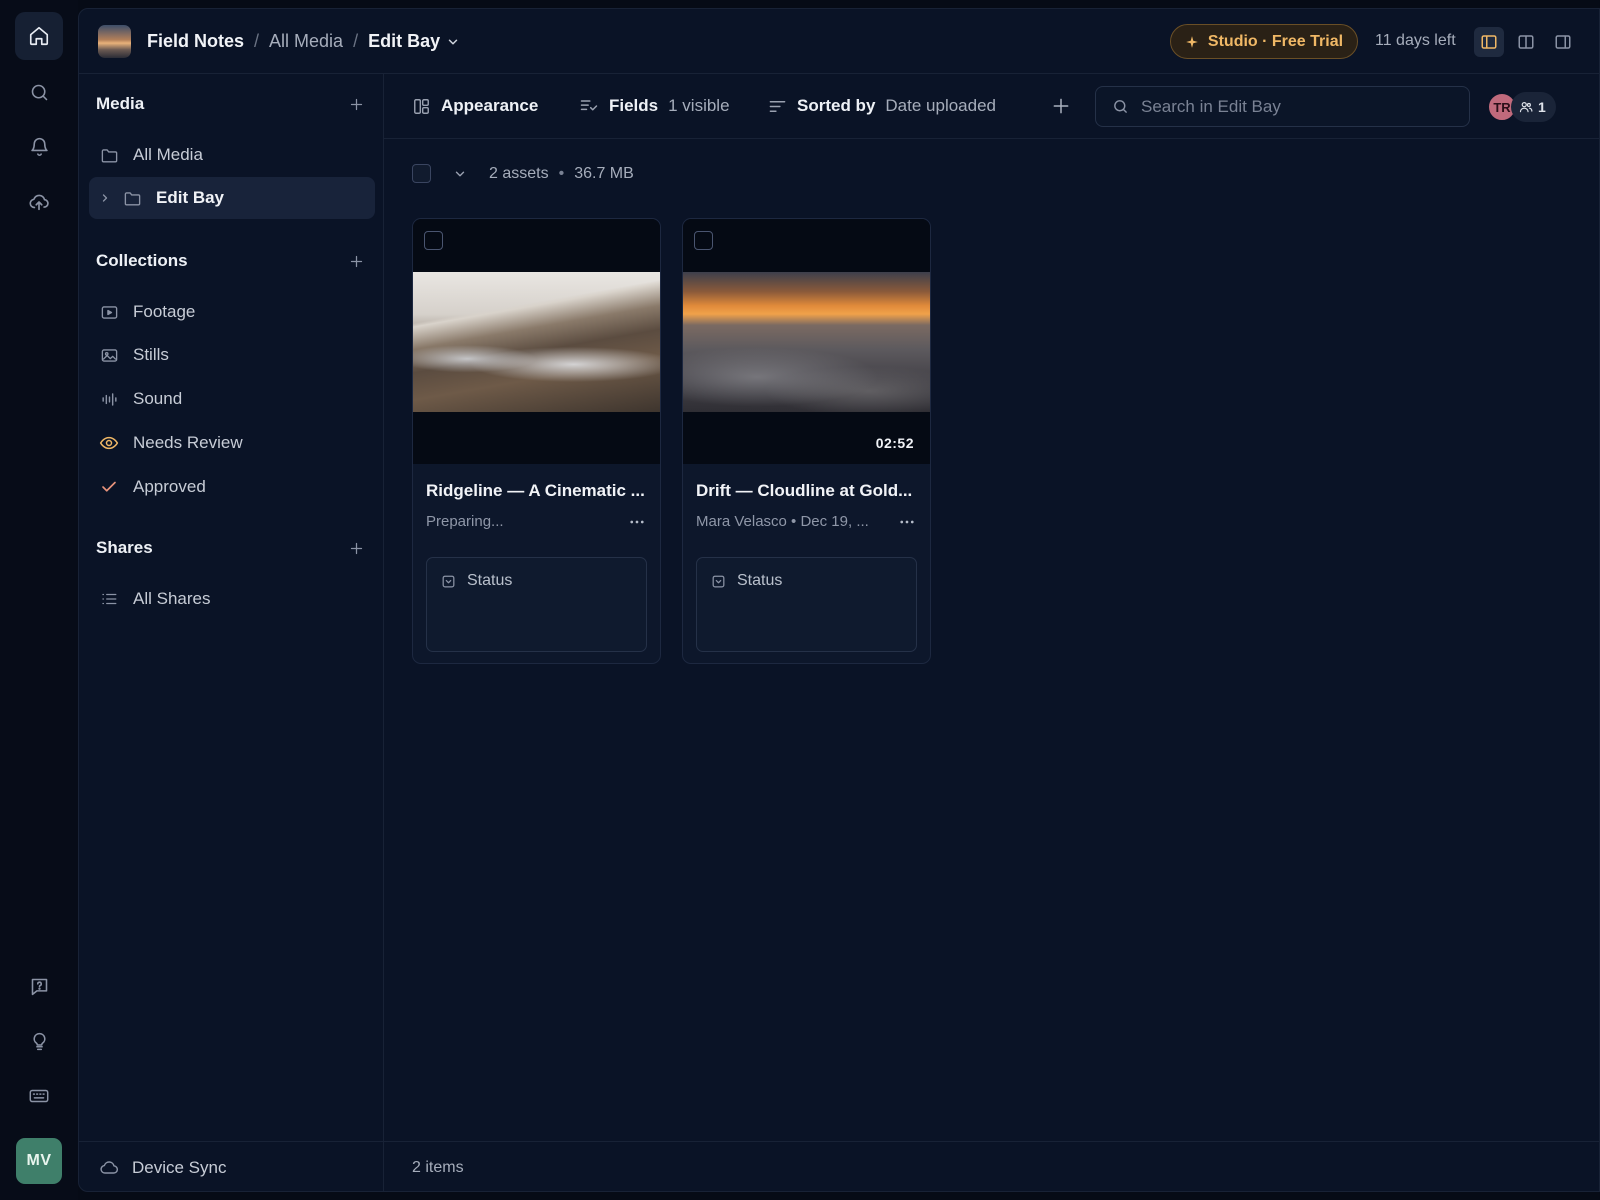 The height and width of the screenshot is (1200, 1600). Describe the element at coordinates (39, 36) in the screenshot. I see `home-button` at that location.